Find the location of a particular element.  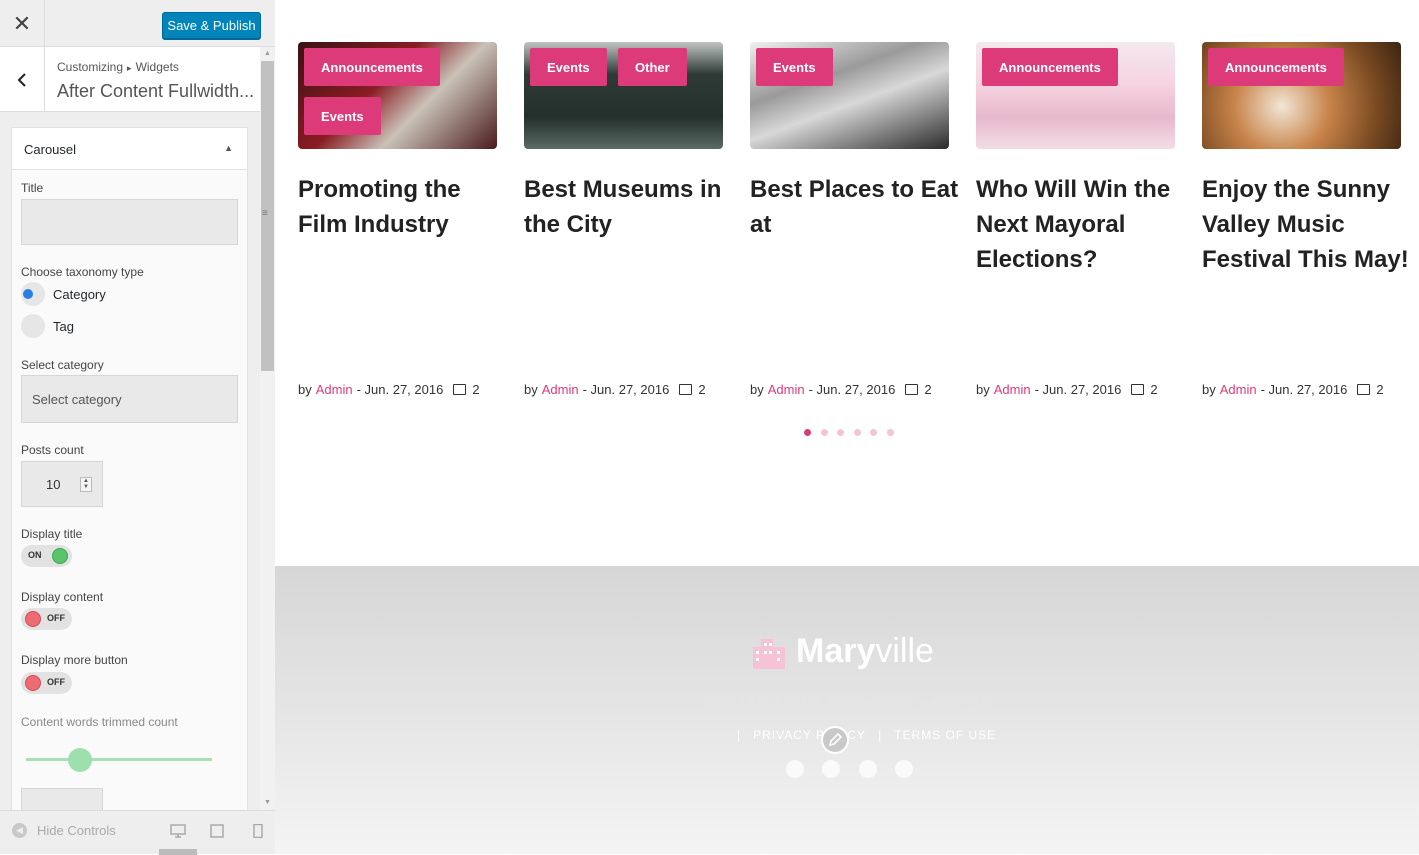

mobile-icon is located at coordinates (258, 831).